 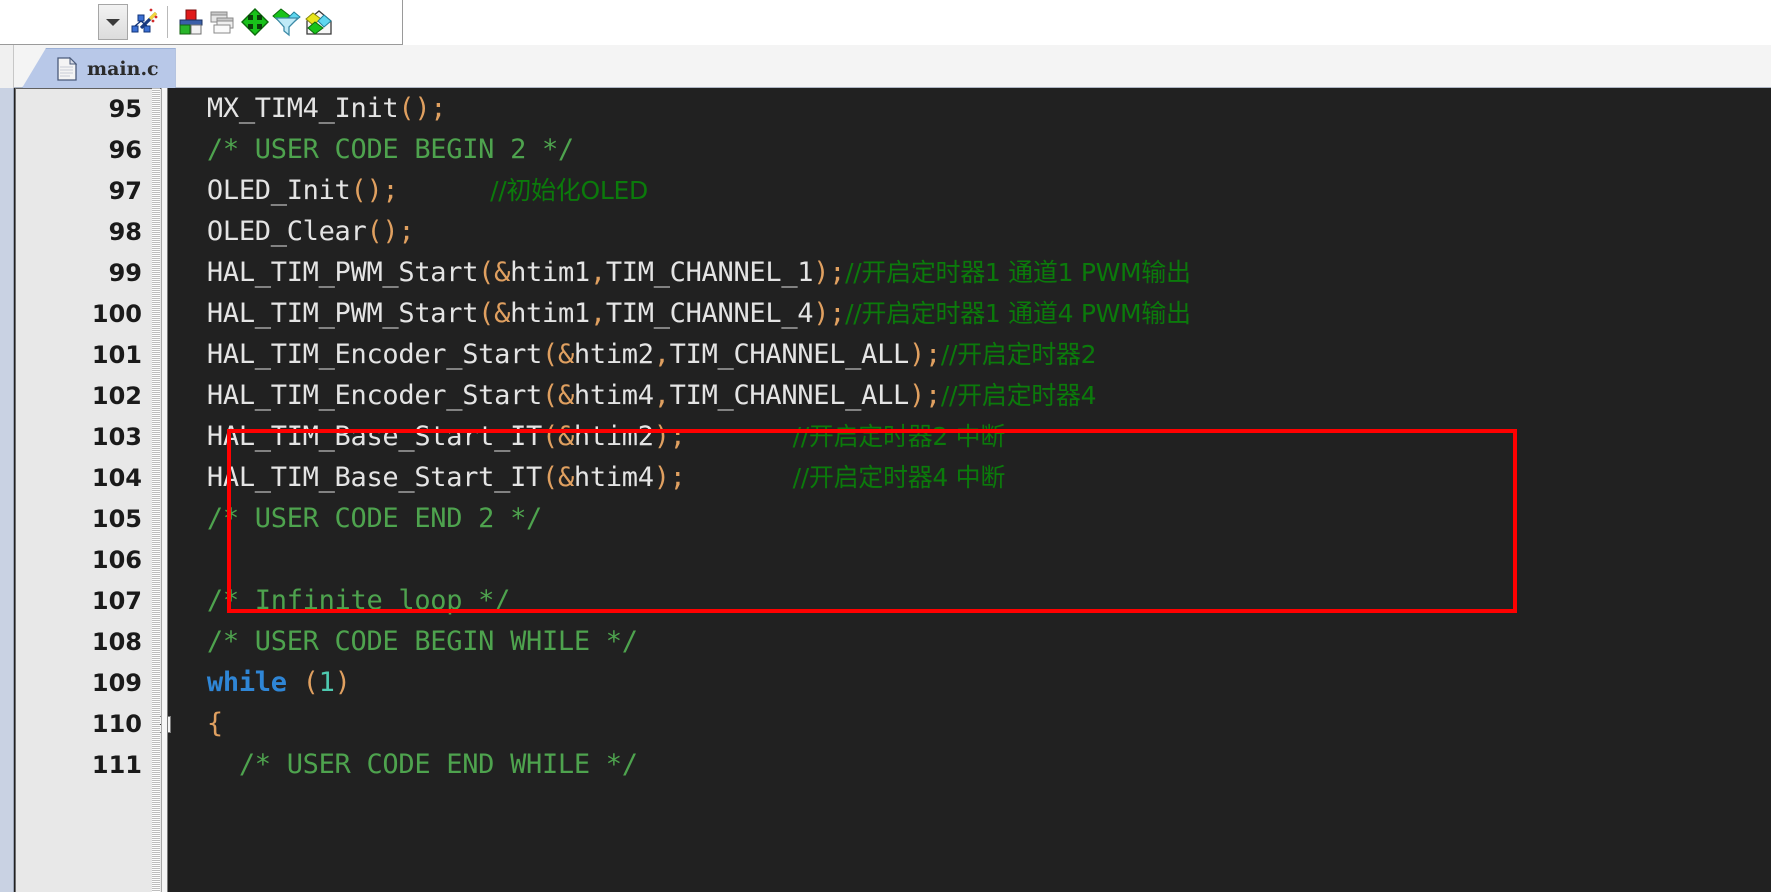 What do you see at coordinates (92, 437) in the screenshot?
I see `gutter-row: 103` at bounding box center [92, 437].